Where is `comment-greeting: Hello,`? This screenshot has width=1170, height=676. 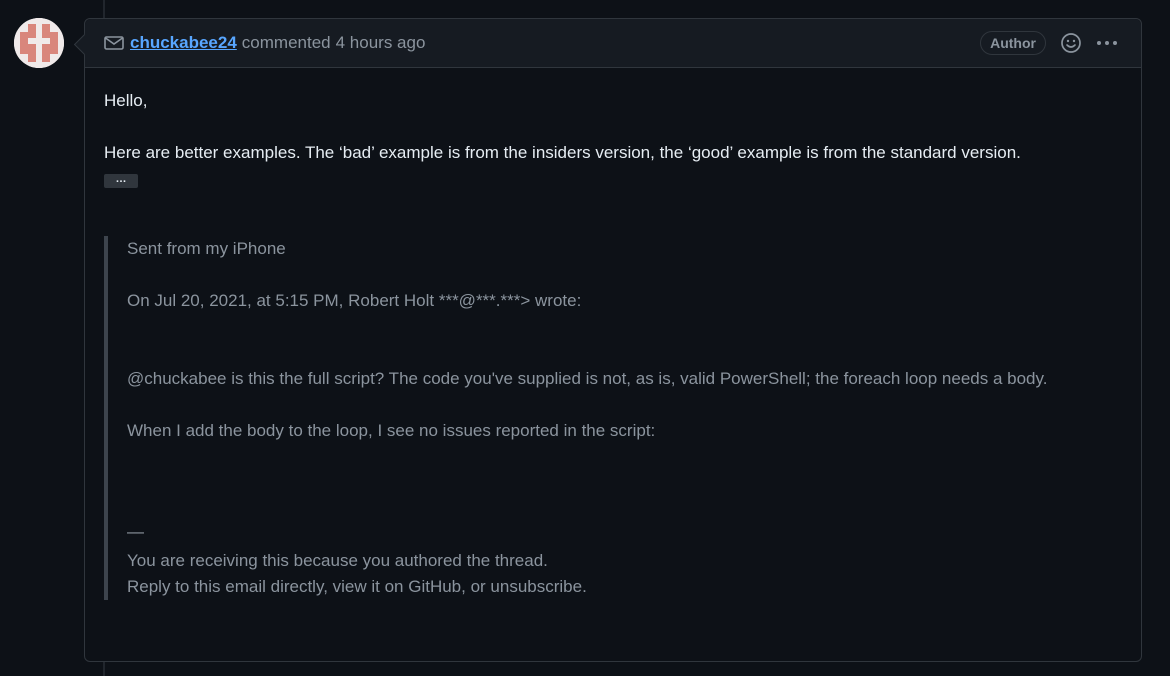 comment-greeting: Hello, is located at coordinates (126, 100).